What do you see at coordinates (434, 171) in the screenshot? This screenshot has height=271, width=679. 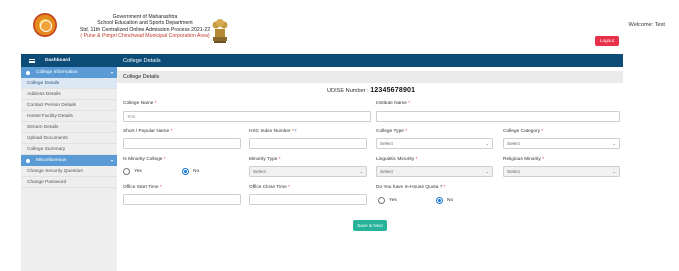 I see `linguistic-minority-select: Select ⌄` at bounding box center [434, 171].